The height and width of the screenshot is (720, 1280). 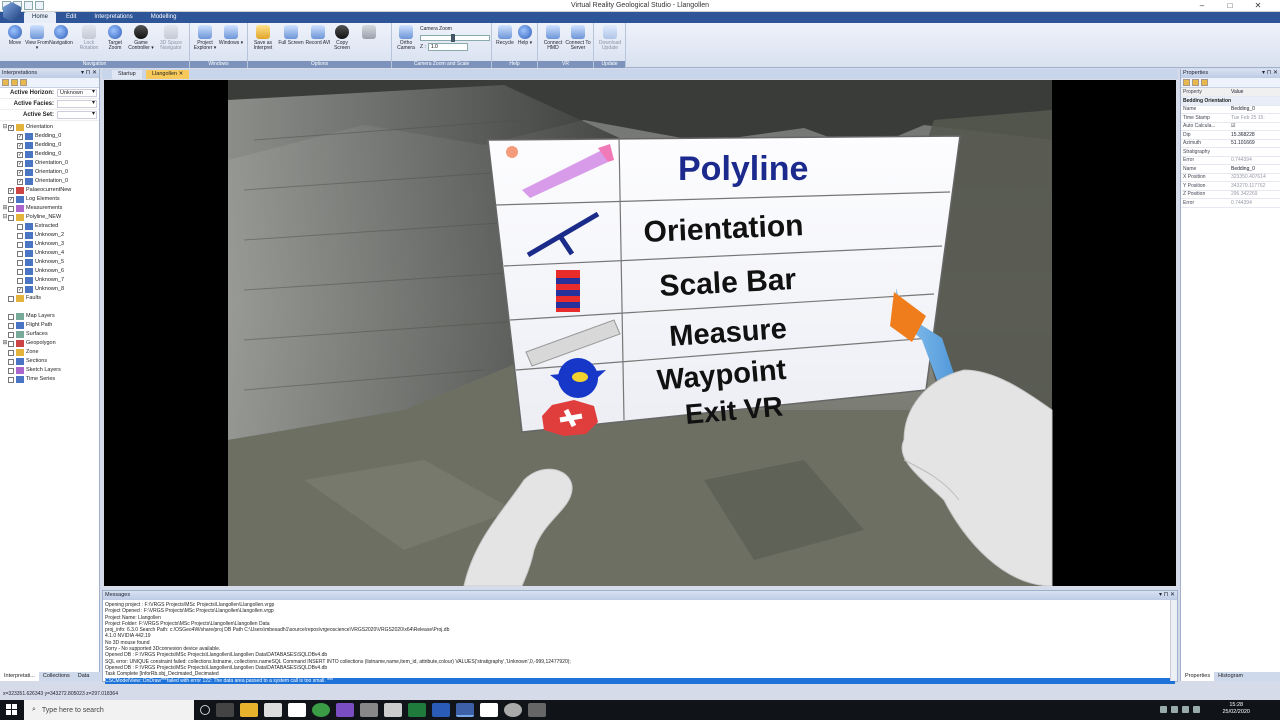 I want to click on property-row: Dip 15.368228, so click(x=1230, y=135).